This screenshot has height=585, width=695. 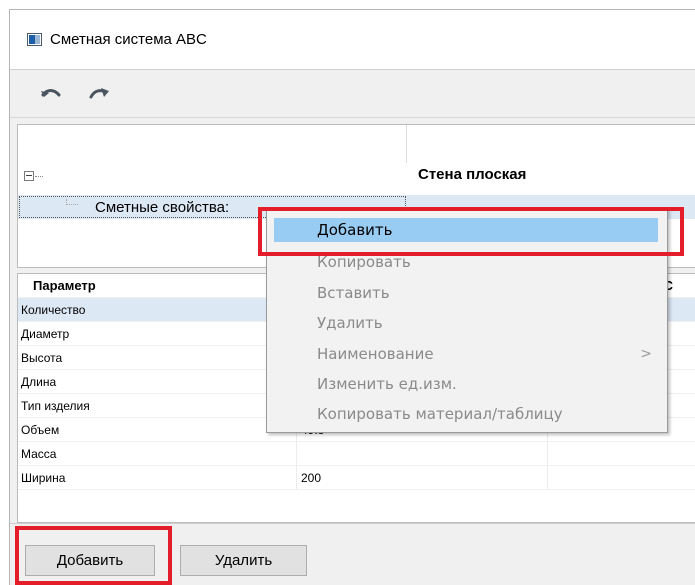 I want to click on bottom-bar: Добавить Удалить, so click(x=352, y=554).